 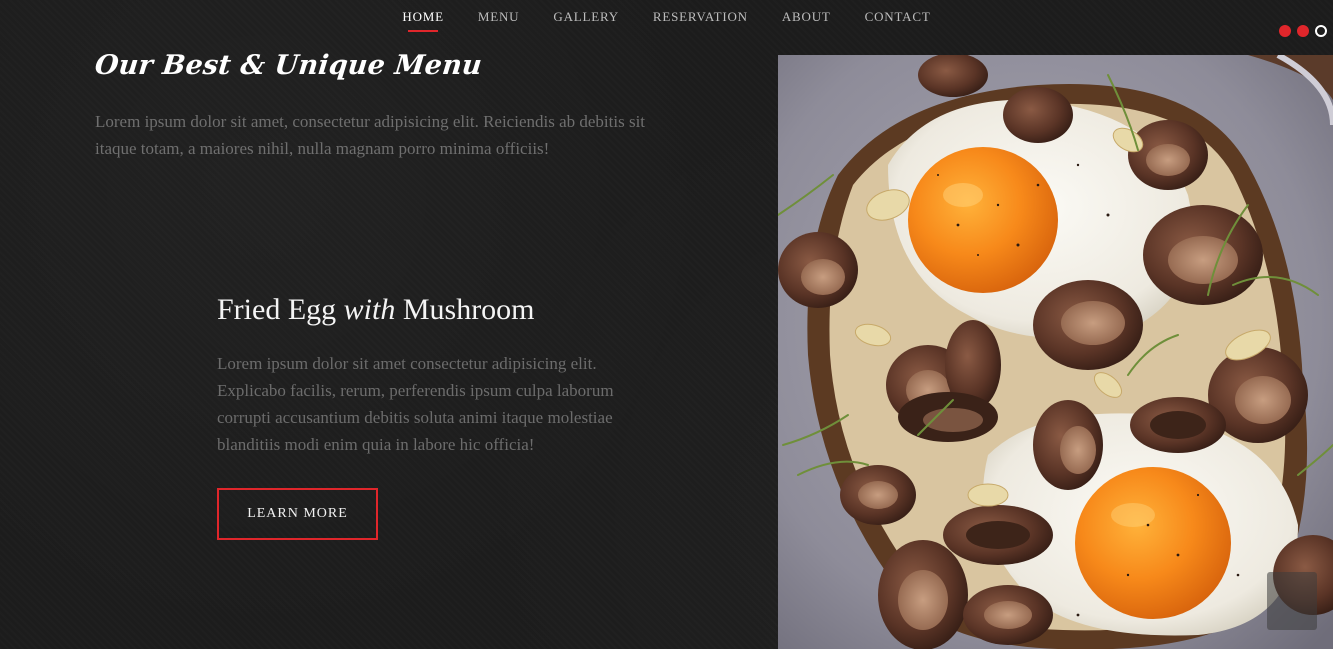 I want to click on nav-item-menu: MENU, so click(x=498, y=17).